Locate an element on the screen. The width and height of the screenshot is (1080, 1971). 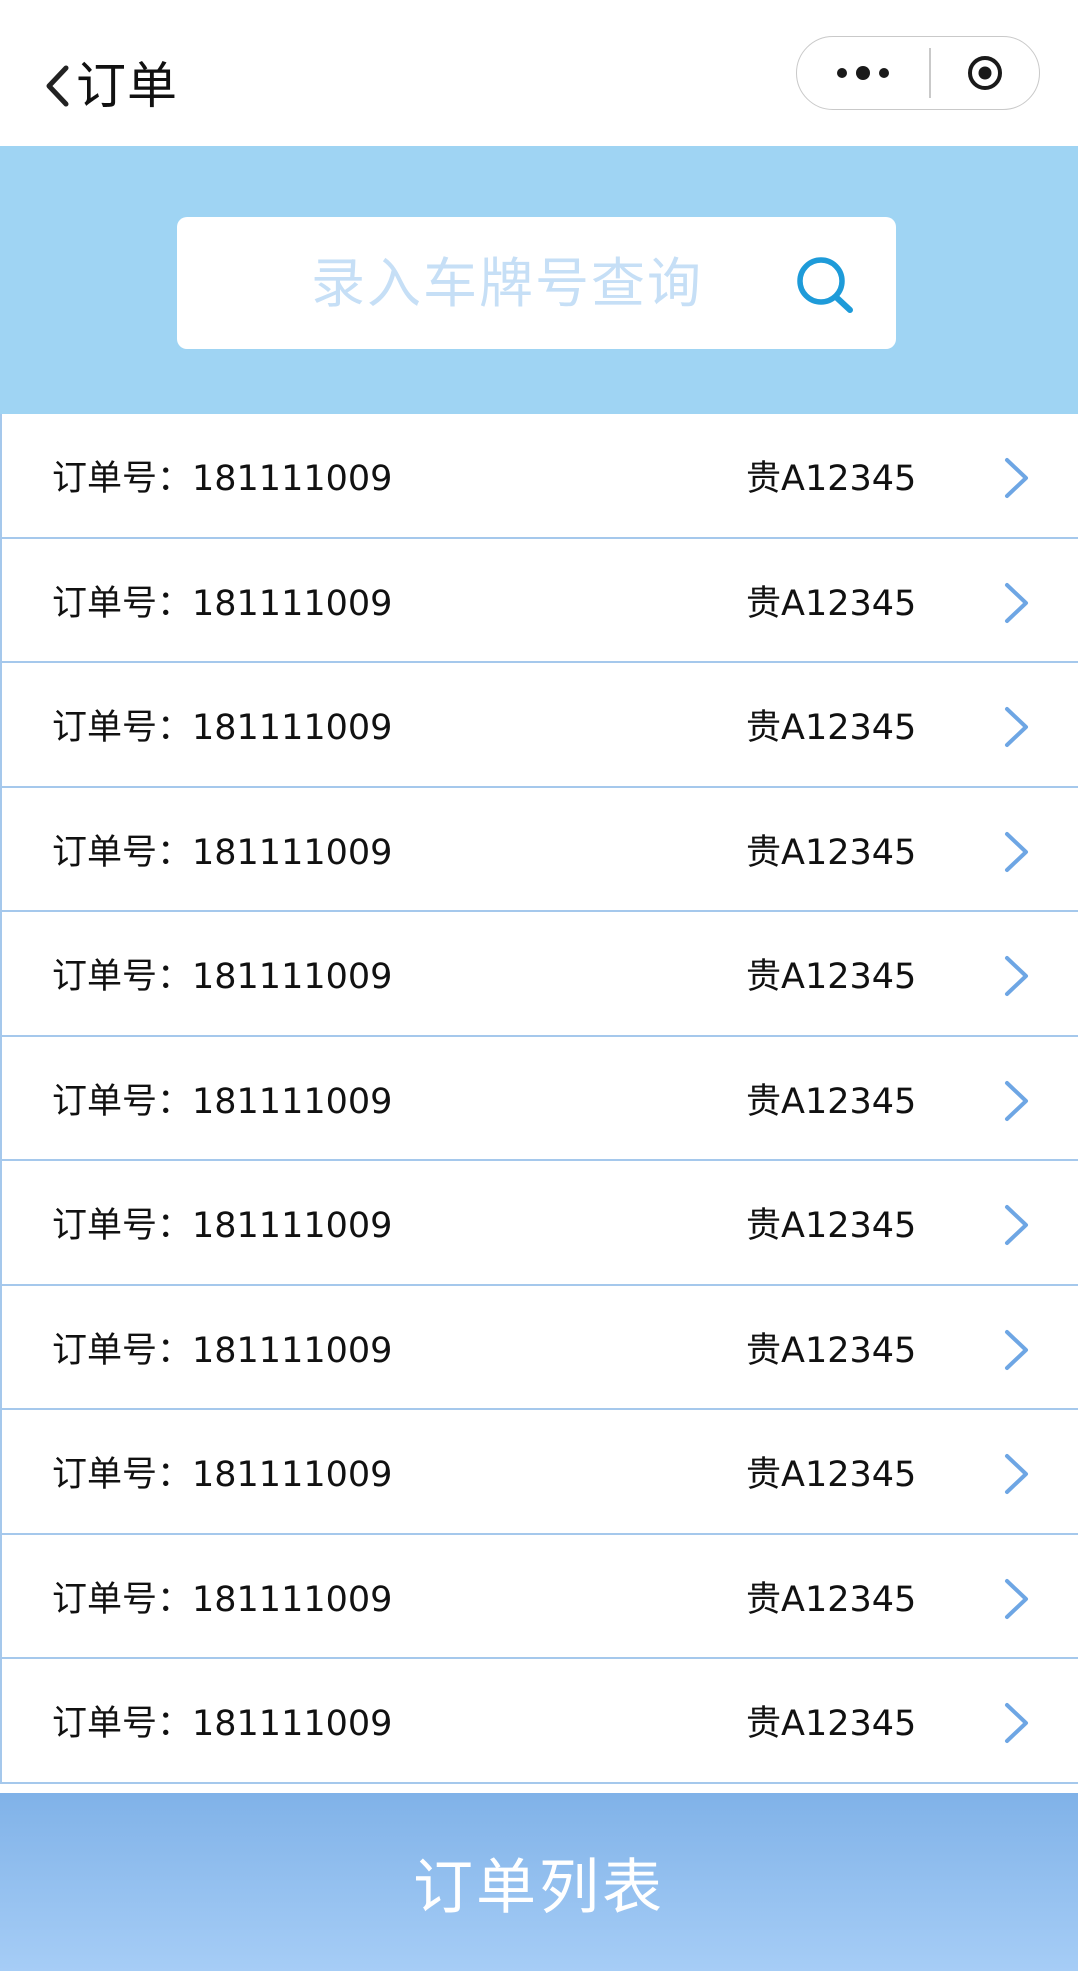
page-title: 订单 is located at coordinates (127, 86).